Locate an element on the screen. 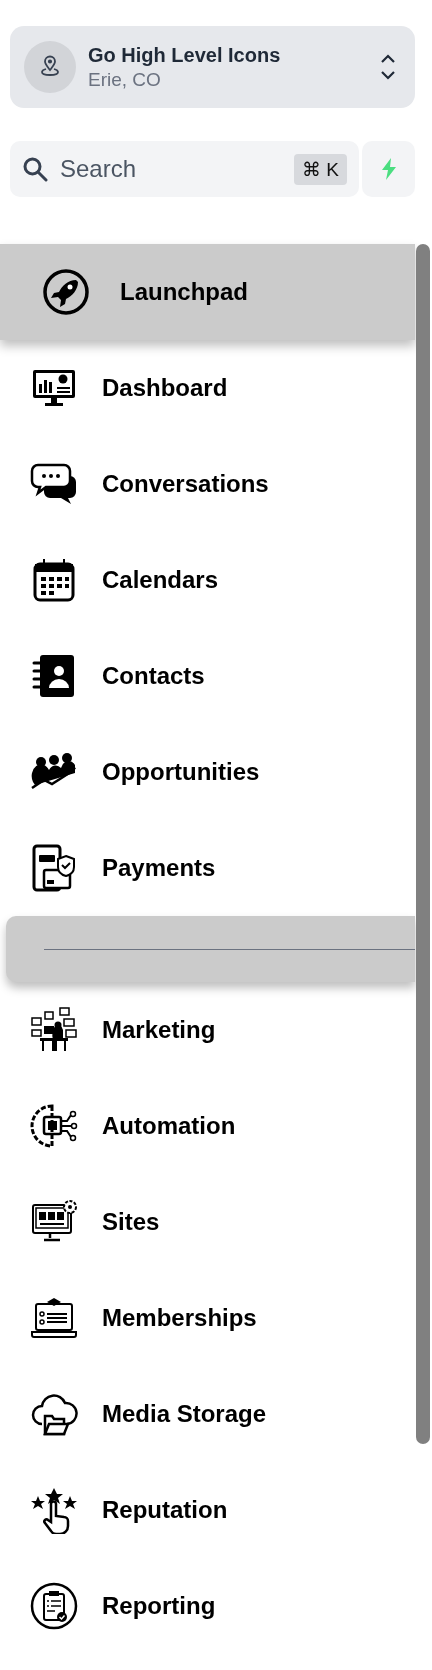 This screenshot has width=432, height=1670. nav-item: Automation is located at coordinates (207, 1126).